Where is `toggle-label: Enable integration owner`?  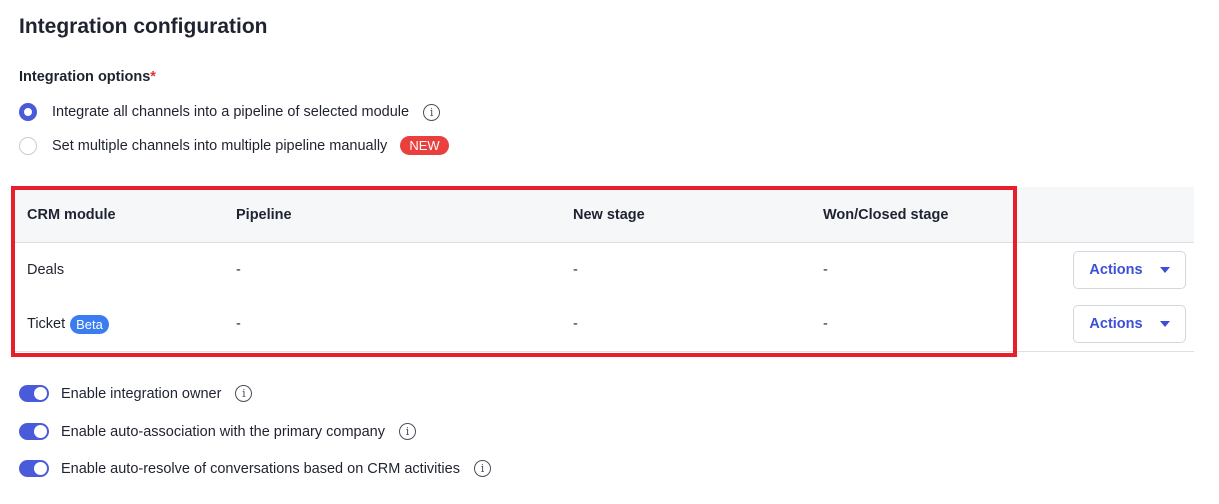 toggle-label: Enable integration owner is located at coordinates (141, 393).